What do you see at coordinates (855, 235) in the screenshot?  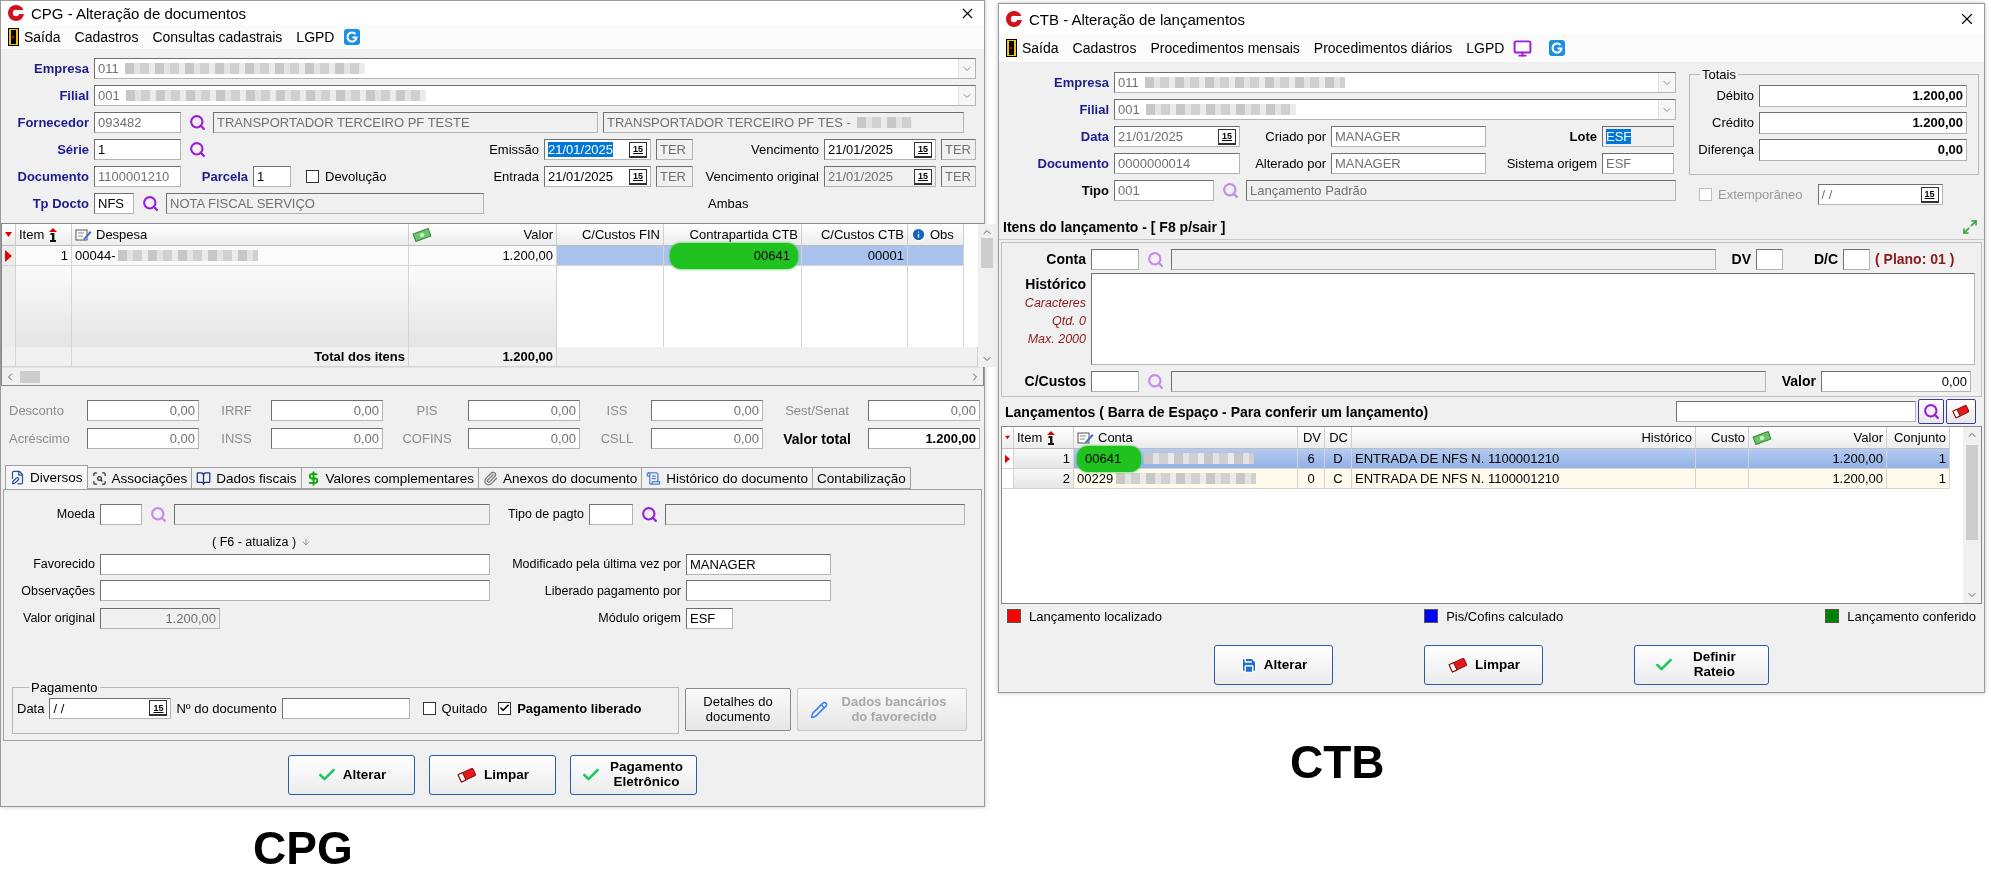 I see `column-header: C/Custos CTB` at bounding box center [855, 235].